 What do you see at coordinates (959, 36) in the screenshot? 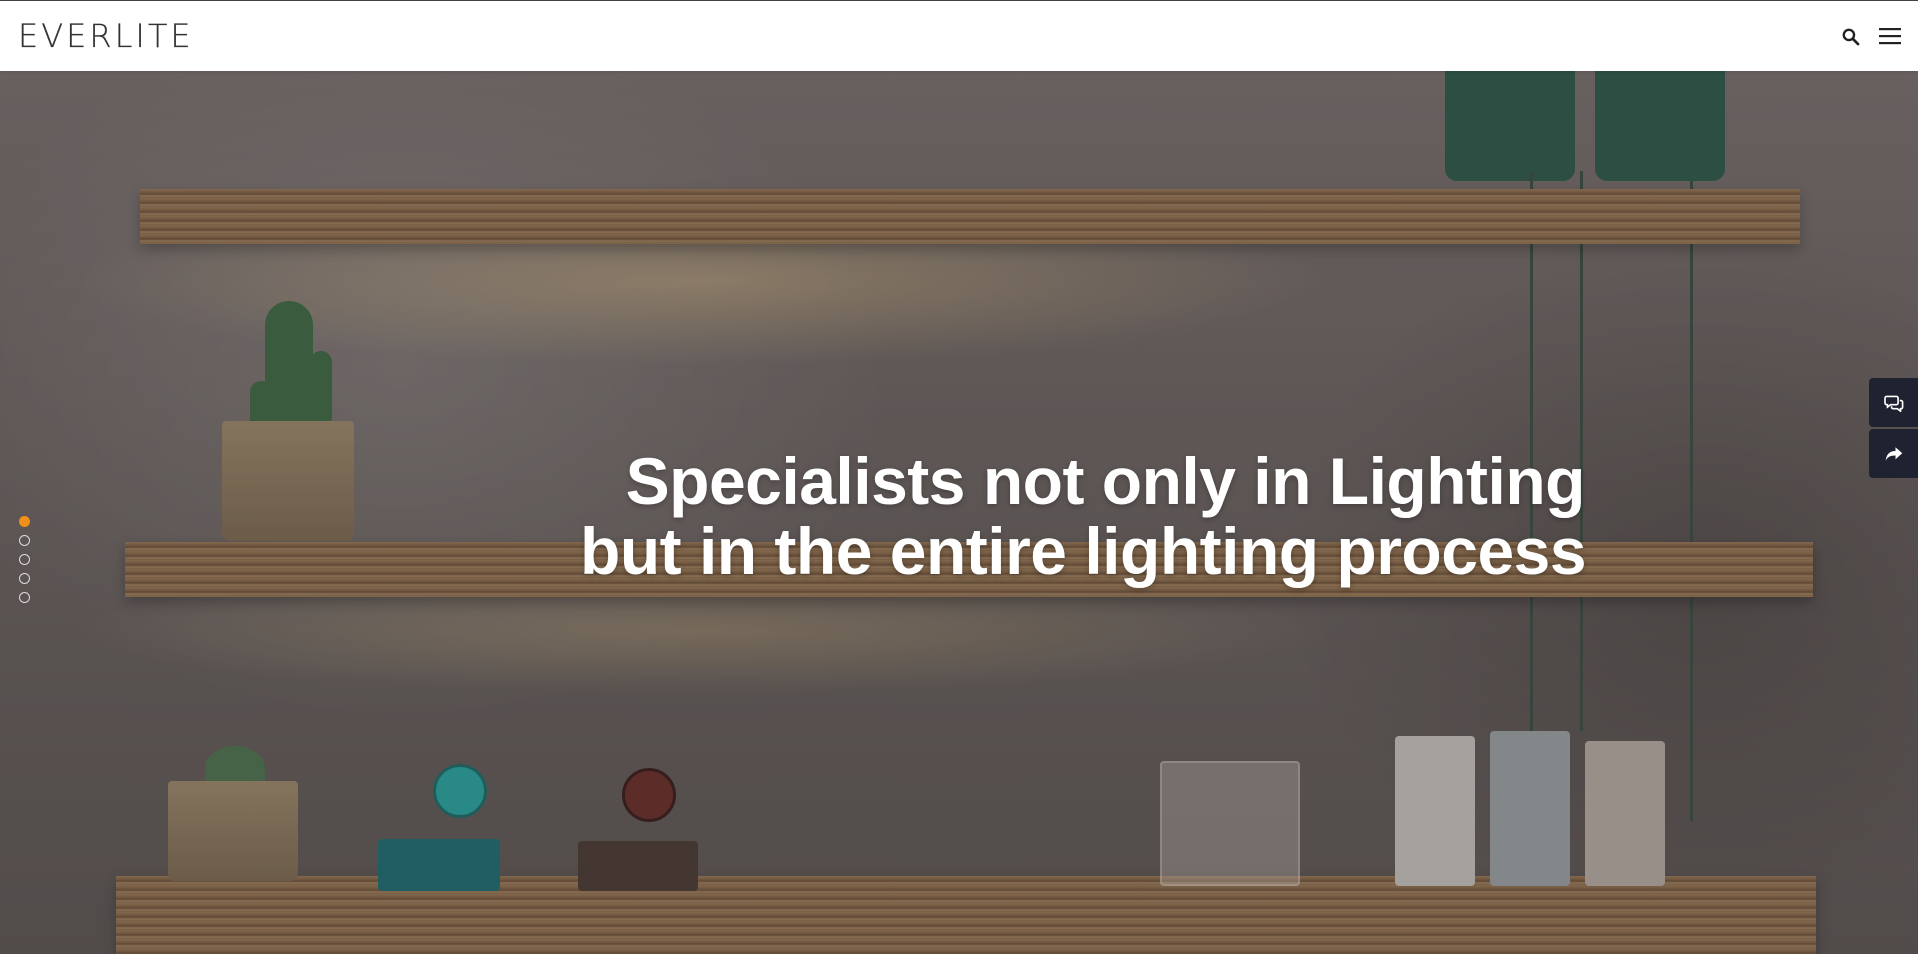
I see `site-header: EVERLITE` at bounding box center [959, 36].